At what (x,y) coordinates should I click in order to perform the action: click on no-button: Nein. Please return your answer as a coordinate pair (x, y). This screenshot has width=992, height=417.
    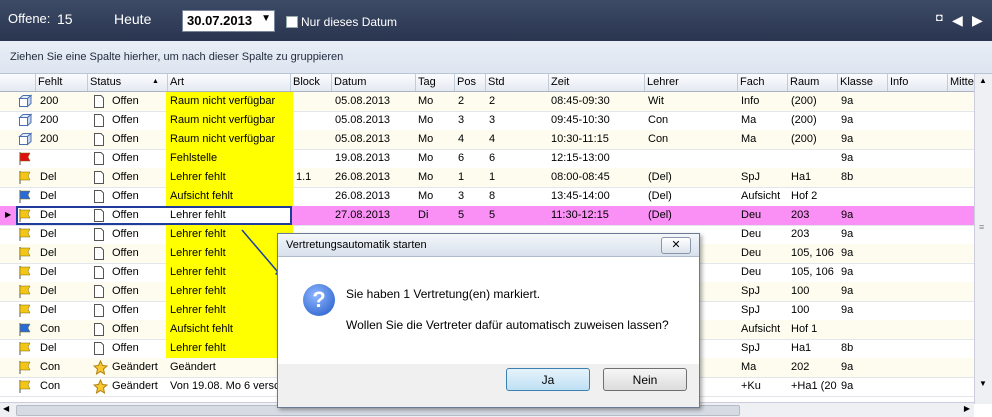
    Looking at the image, I should click on (645, 379).